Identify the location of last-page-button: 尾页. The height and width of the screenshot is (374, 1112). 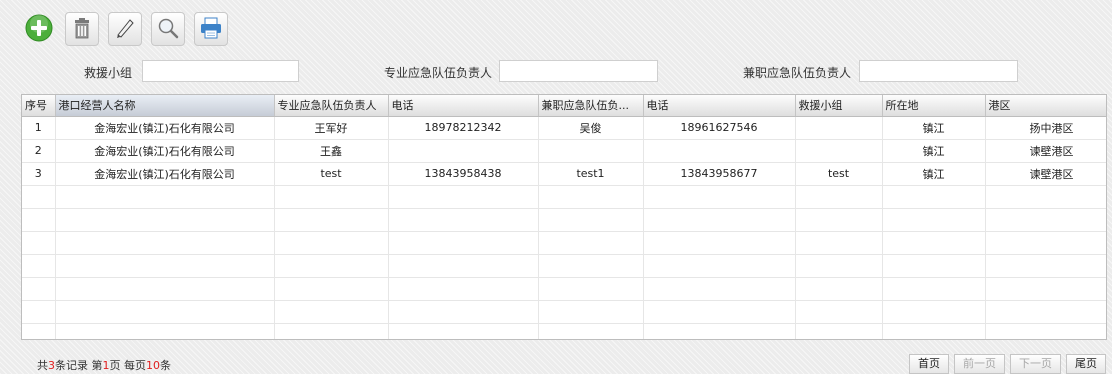
(1086, 364).